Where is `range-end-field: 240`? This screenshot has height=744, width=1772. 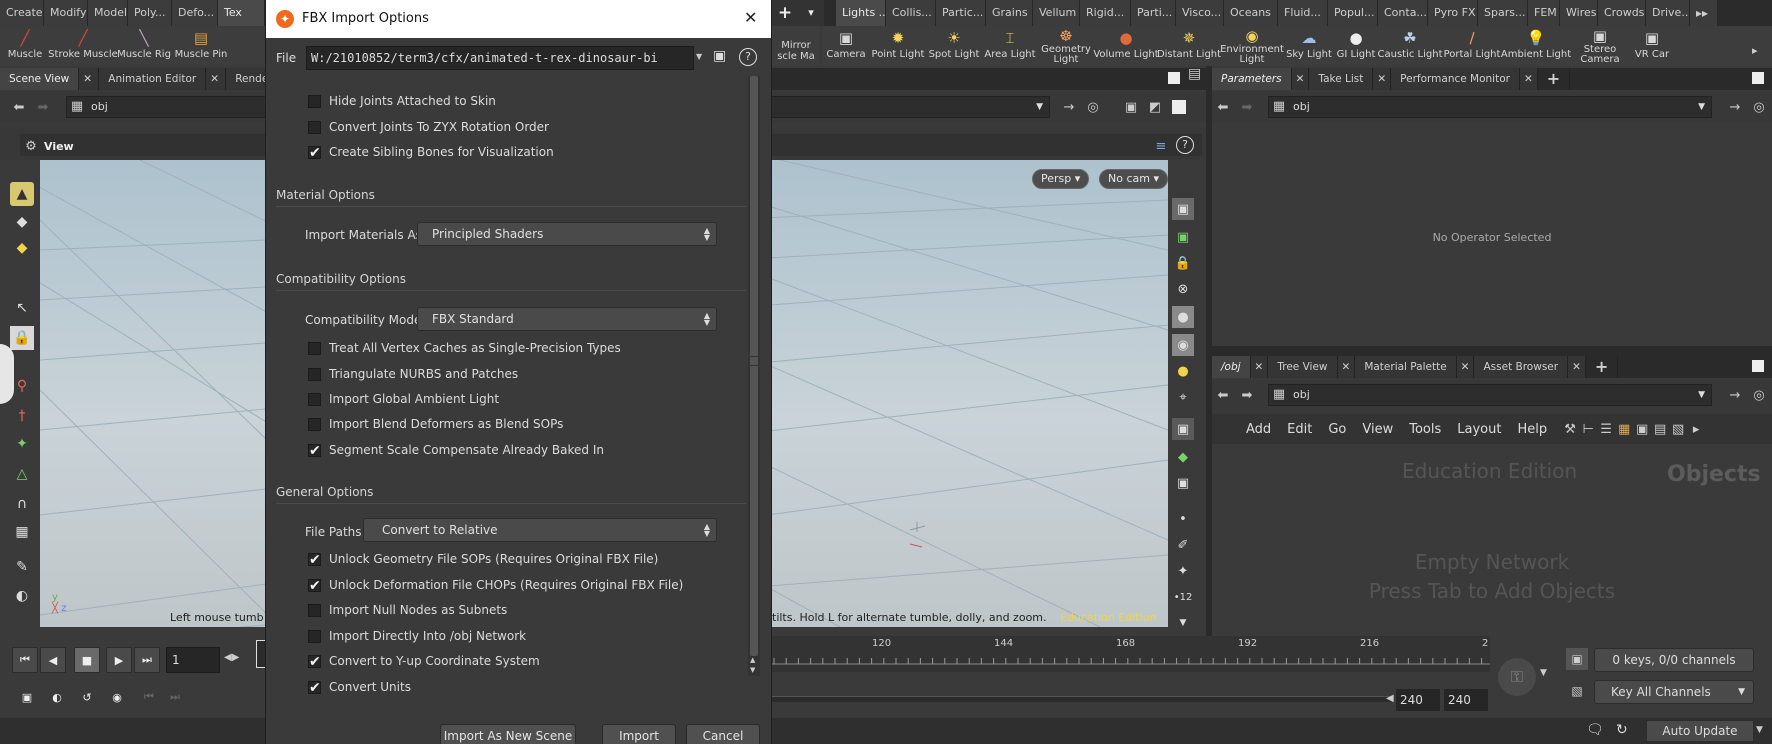
range-end-field: 240 is located at coordinates (1418, 700).